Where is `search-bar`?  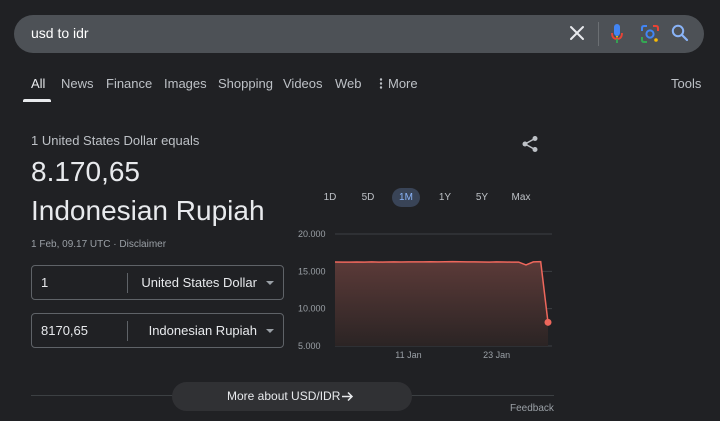 search-bar is located at coordinates (359, 34).